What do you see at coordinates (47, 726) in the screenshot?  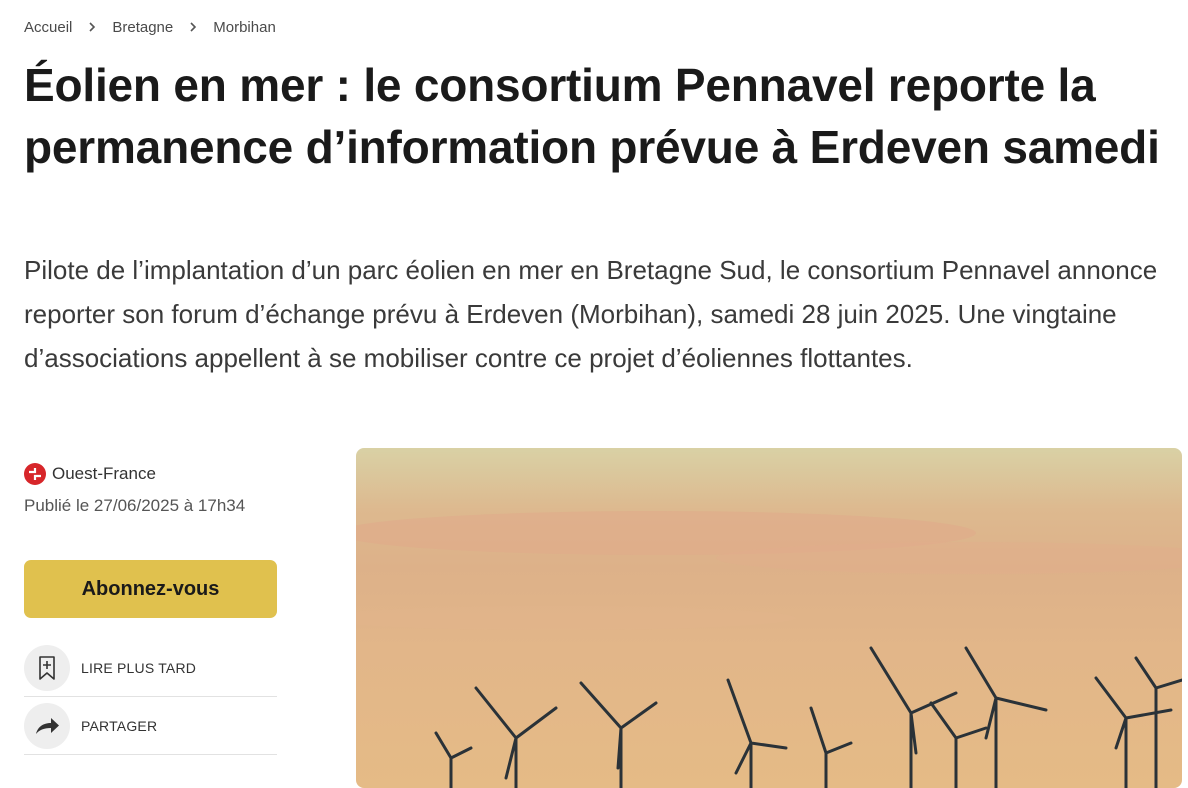 I see `share-arrow-icon` at bounding box center [47, 726].